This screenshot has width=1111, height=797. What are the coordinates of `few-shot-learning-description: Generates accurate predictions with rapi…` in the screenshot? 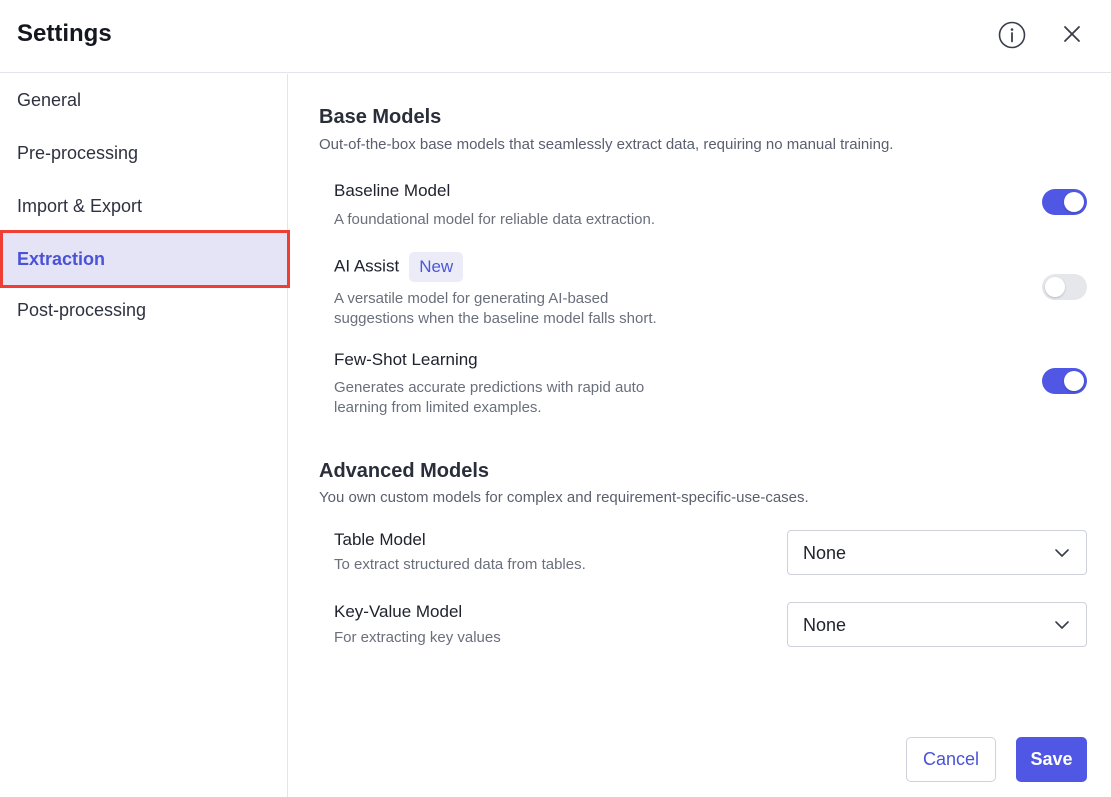 It's located at (524, 398).